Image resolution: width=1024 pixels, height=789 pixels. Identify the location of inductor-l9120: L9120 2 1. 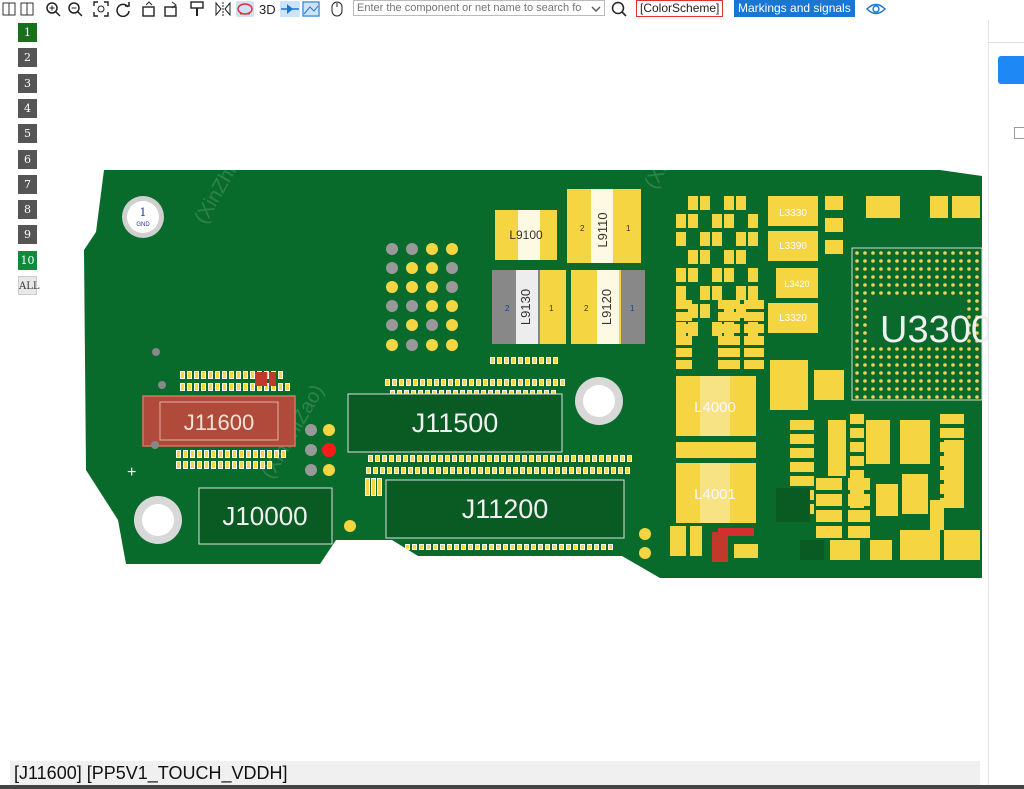
(608, 307).